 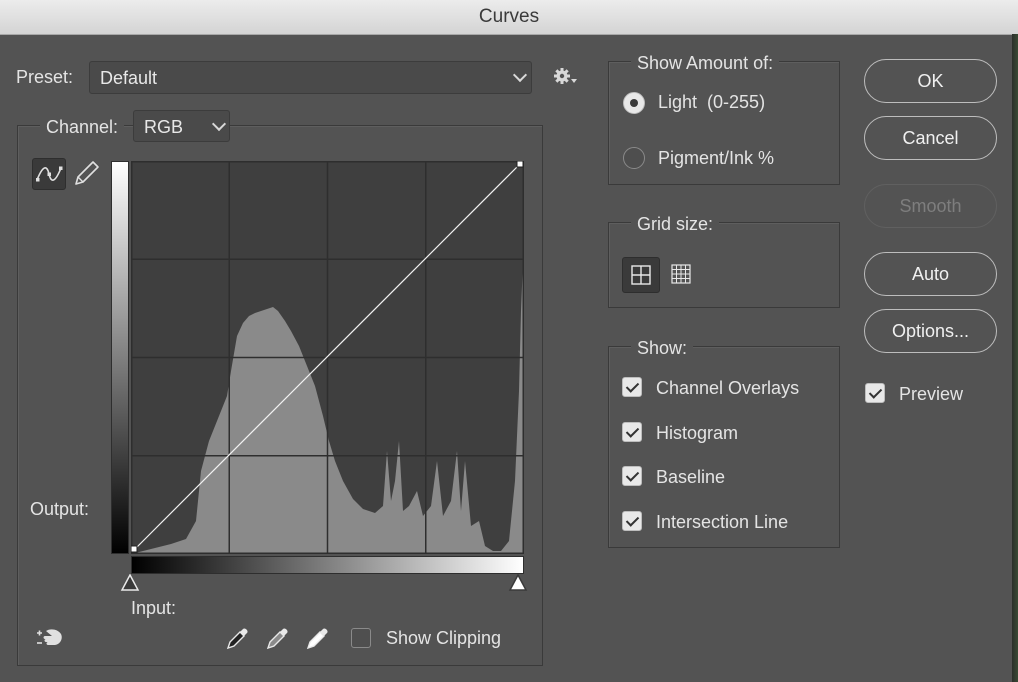 I want to click on gray-point-eyedropper, so click(x=278, y=638).